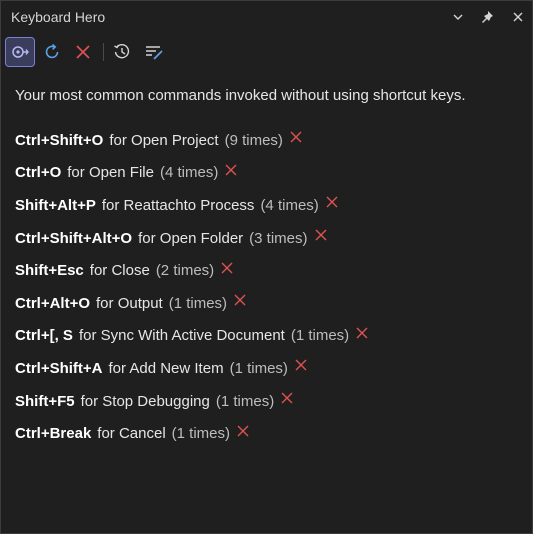 The height and width of the screenshot is (534, 533). Describe the element at coordinates (253, 140) in the screenshot. I see `usage-count: (9 times)` at that location.